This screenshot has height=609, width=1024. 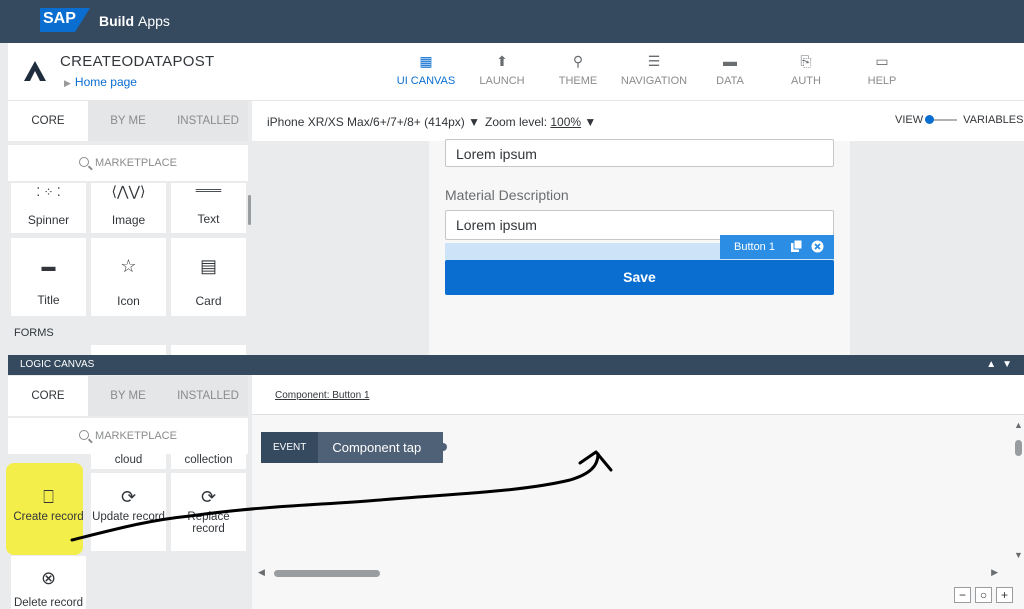 What do you see at coordinates (137, 61) in the screenshot?
I see `app-title: CREATEODATAPOST` at bounding box center [137, 61].